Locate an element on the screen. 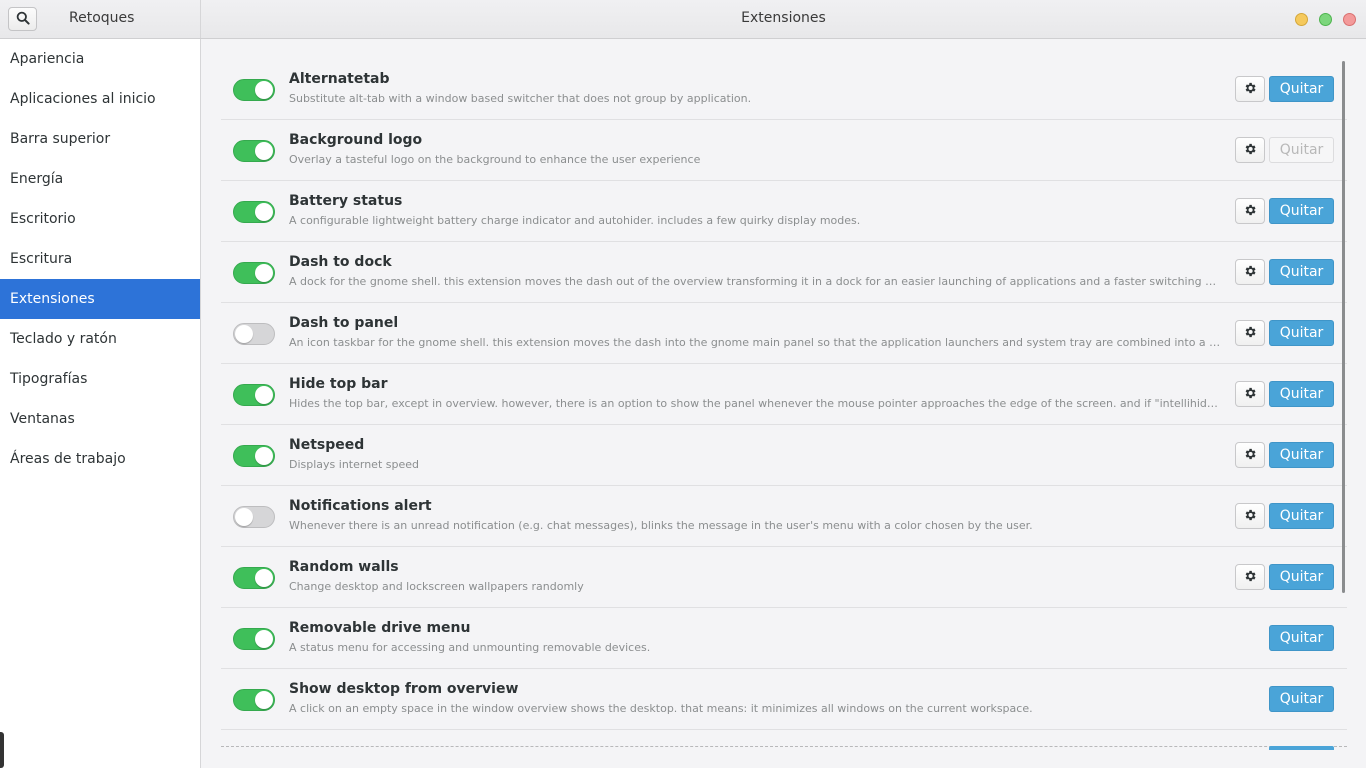  extension-name: Hide top bar is located at coordinates (338, 384).